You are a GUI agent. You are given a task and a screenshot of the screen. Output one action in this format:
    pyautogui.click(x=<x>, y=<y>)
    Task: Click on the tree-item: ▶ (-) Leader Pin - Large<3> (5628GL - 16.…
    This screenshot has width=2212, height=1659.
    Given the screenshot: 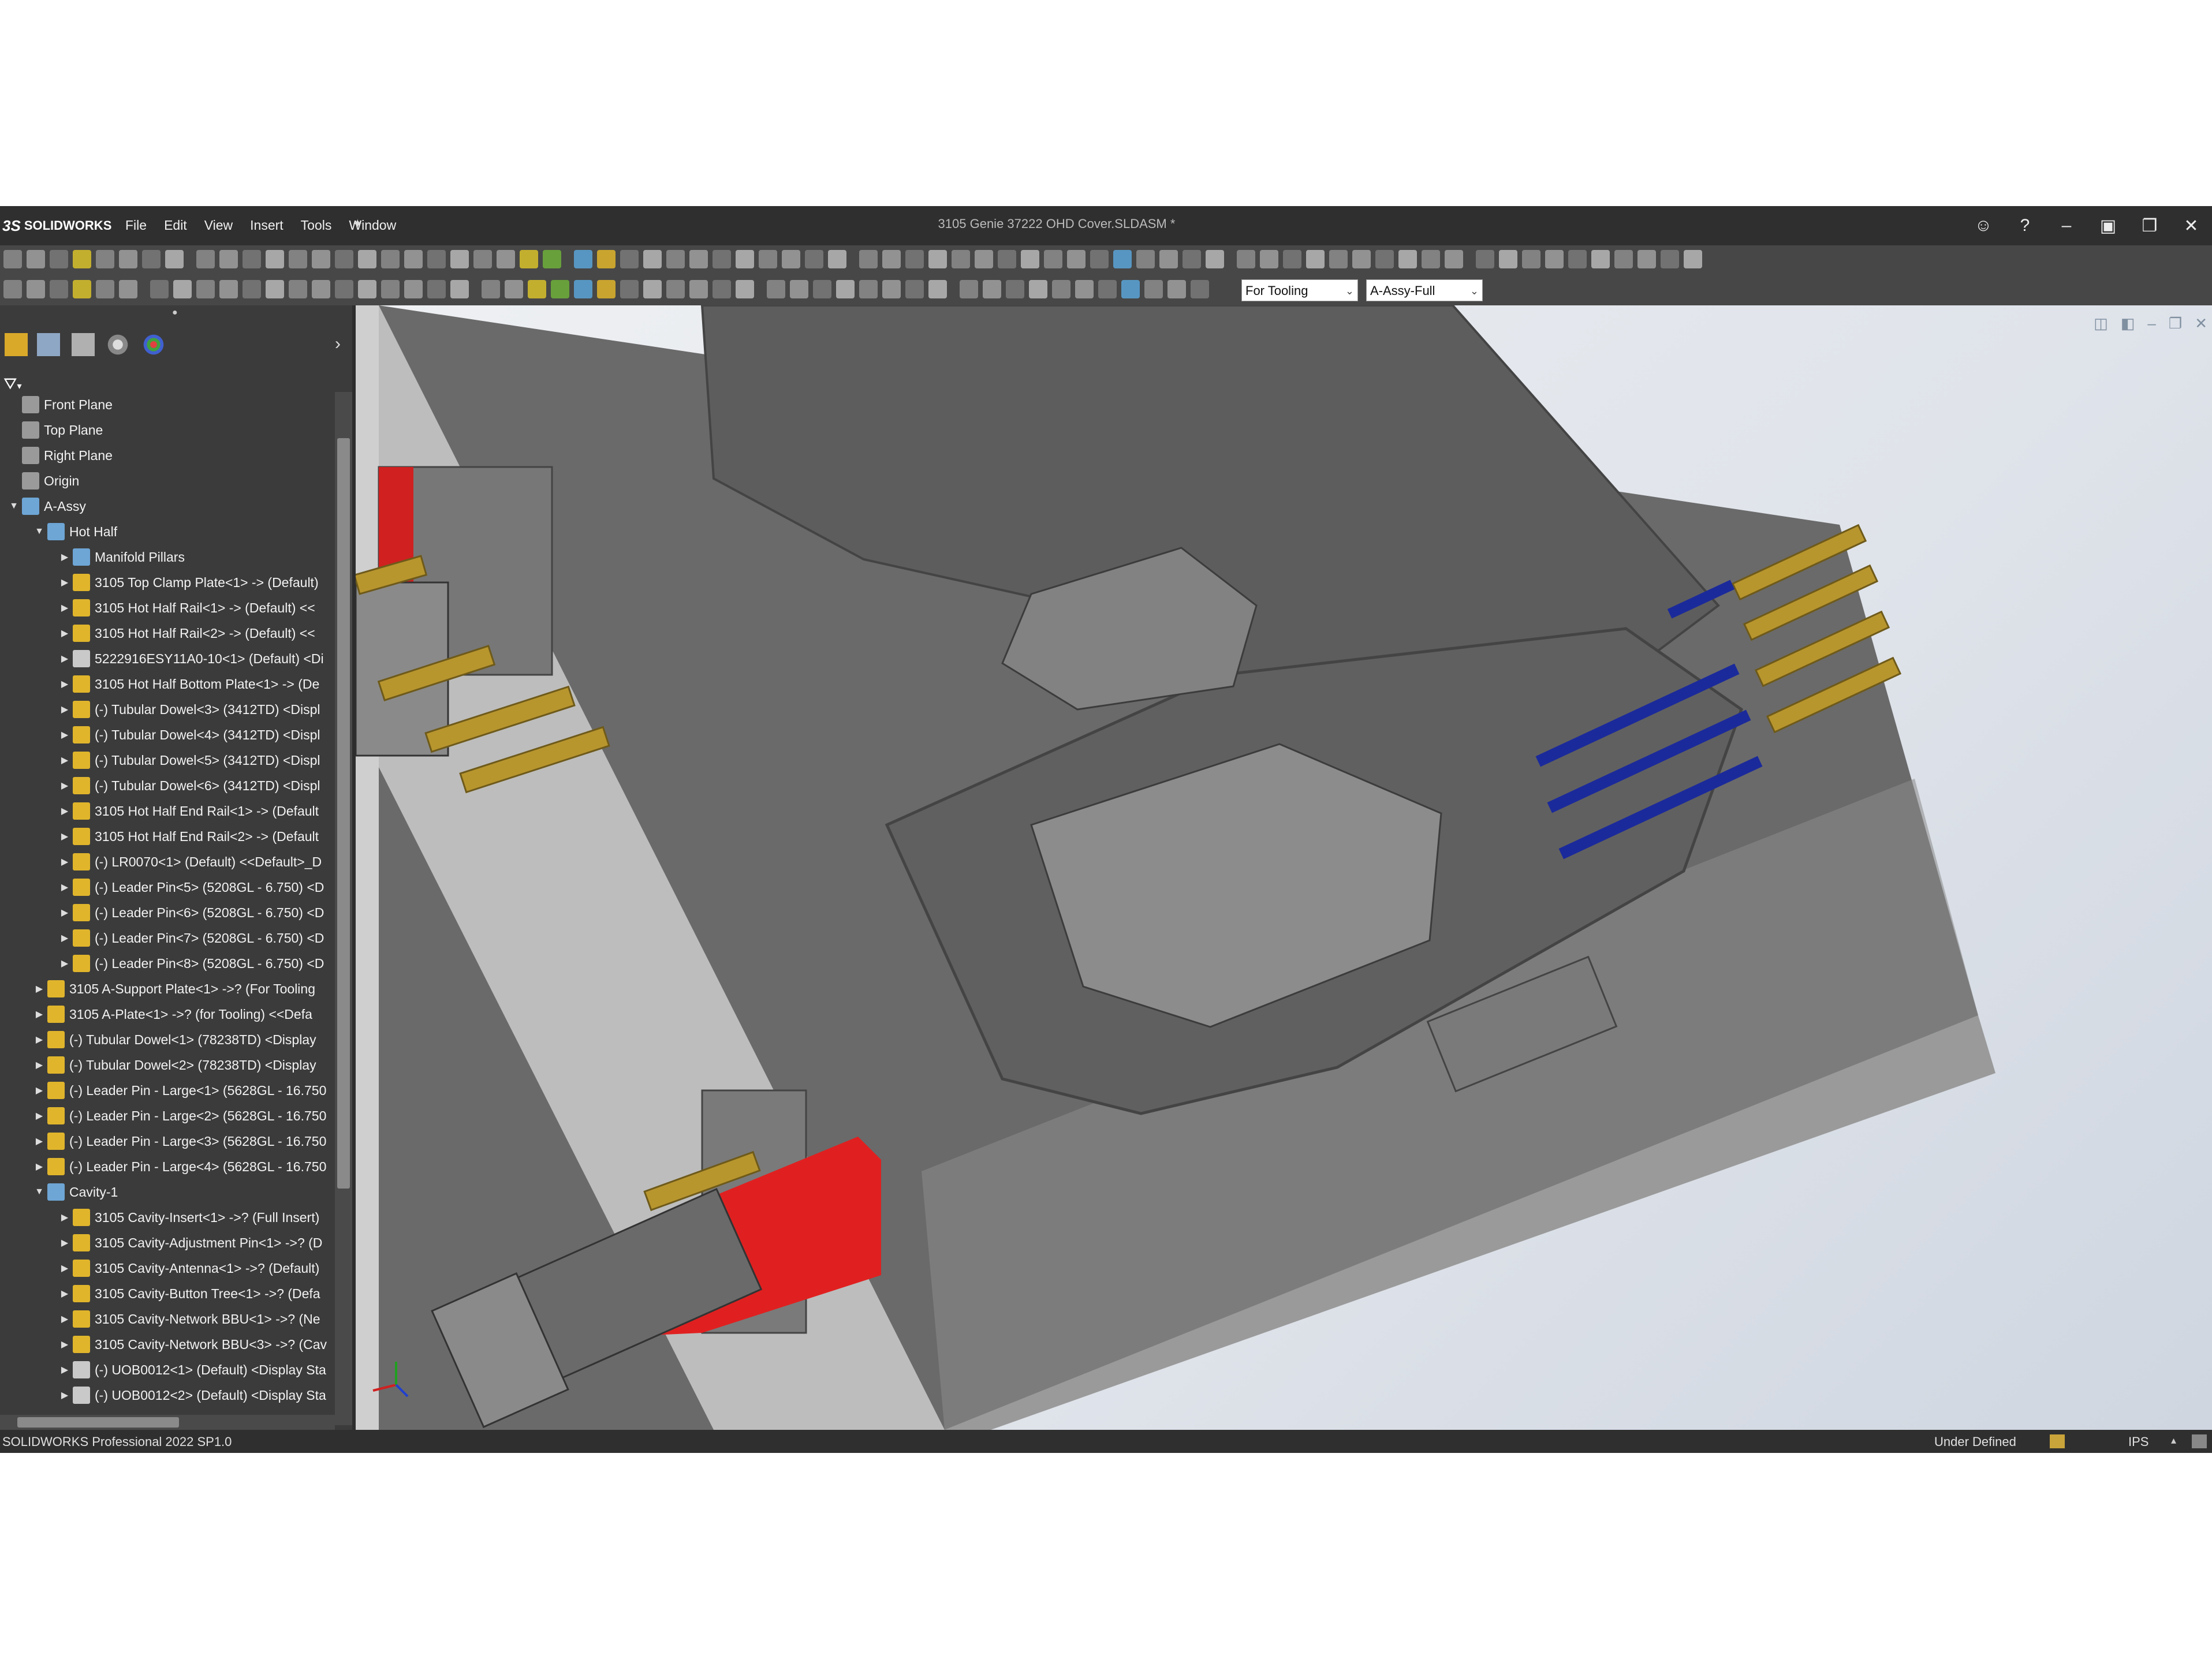 What is the action you would take?
    pyautogui.click(x=167, y=1141)
    